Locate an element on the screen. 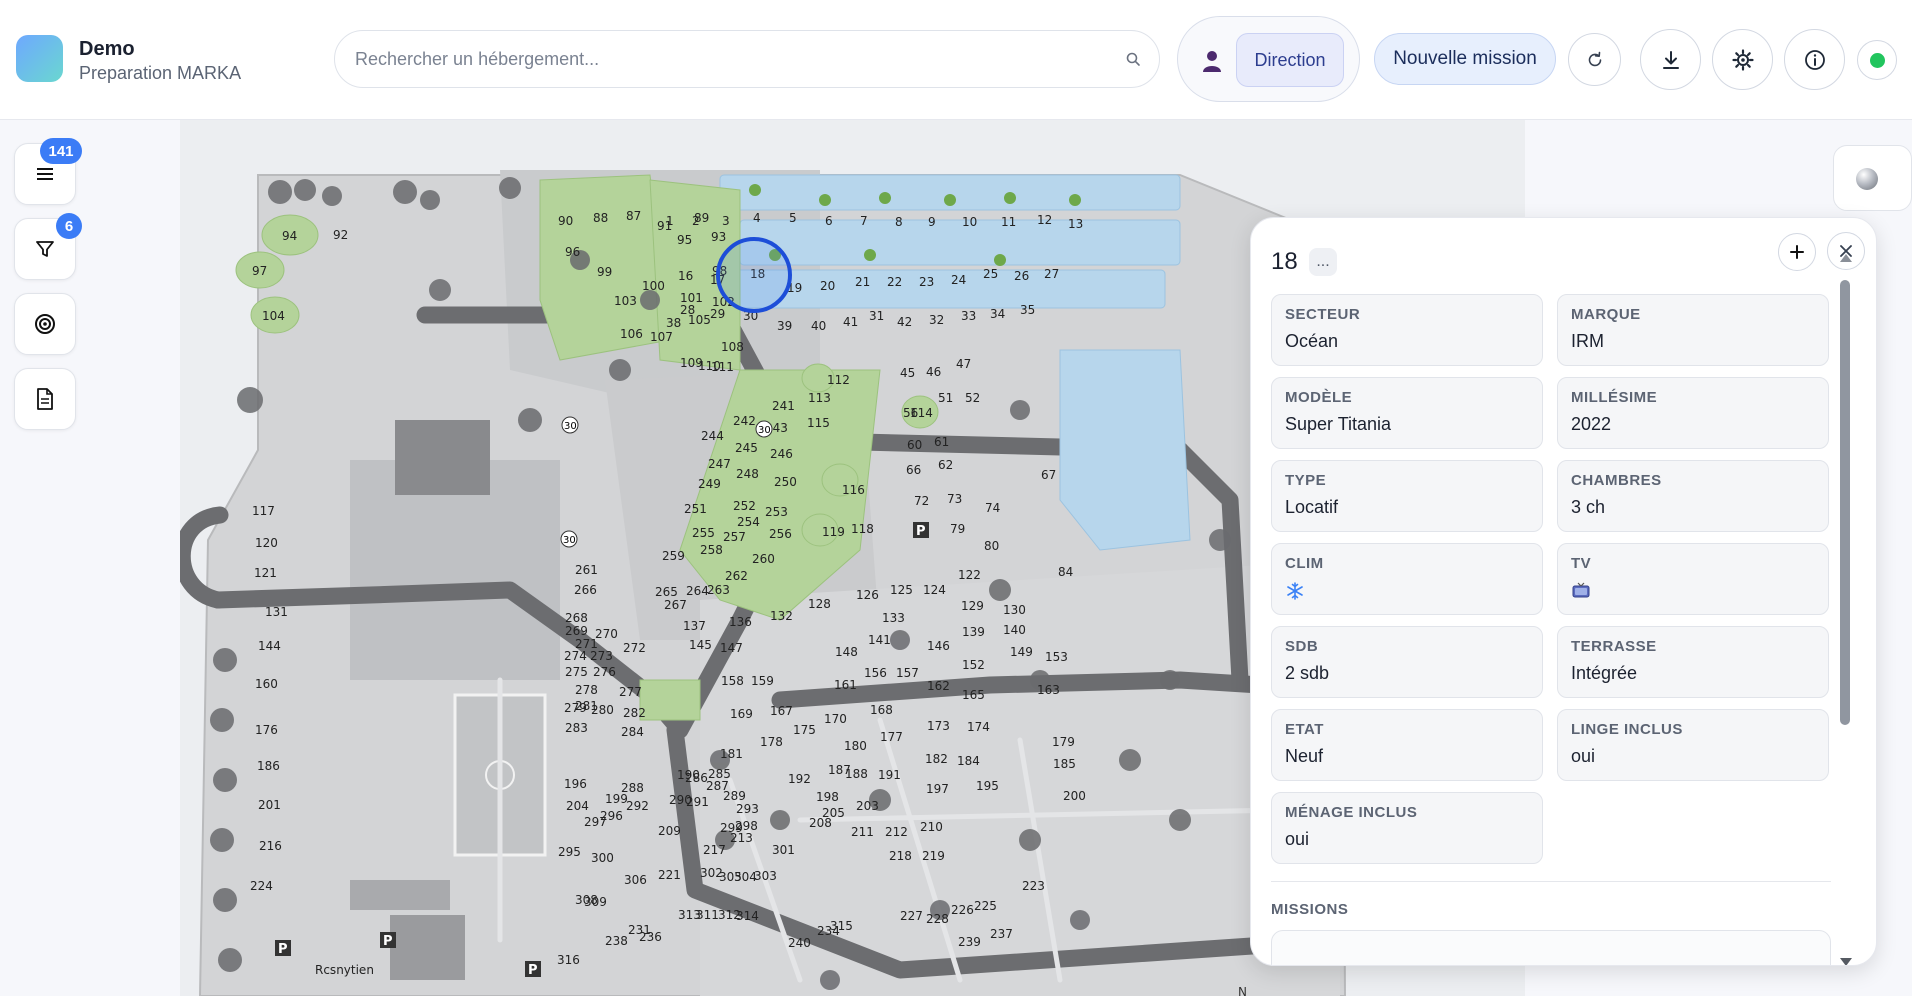  target-button is located at coordinates (45, 324).